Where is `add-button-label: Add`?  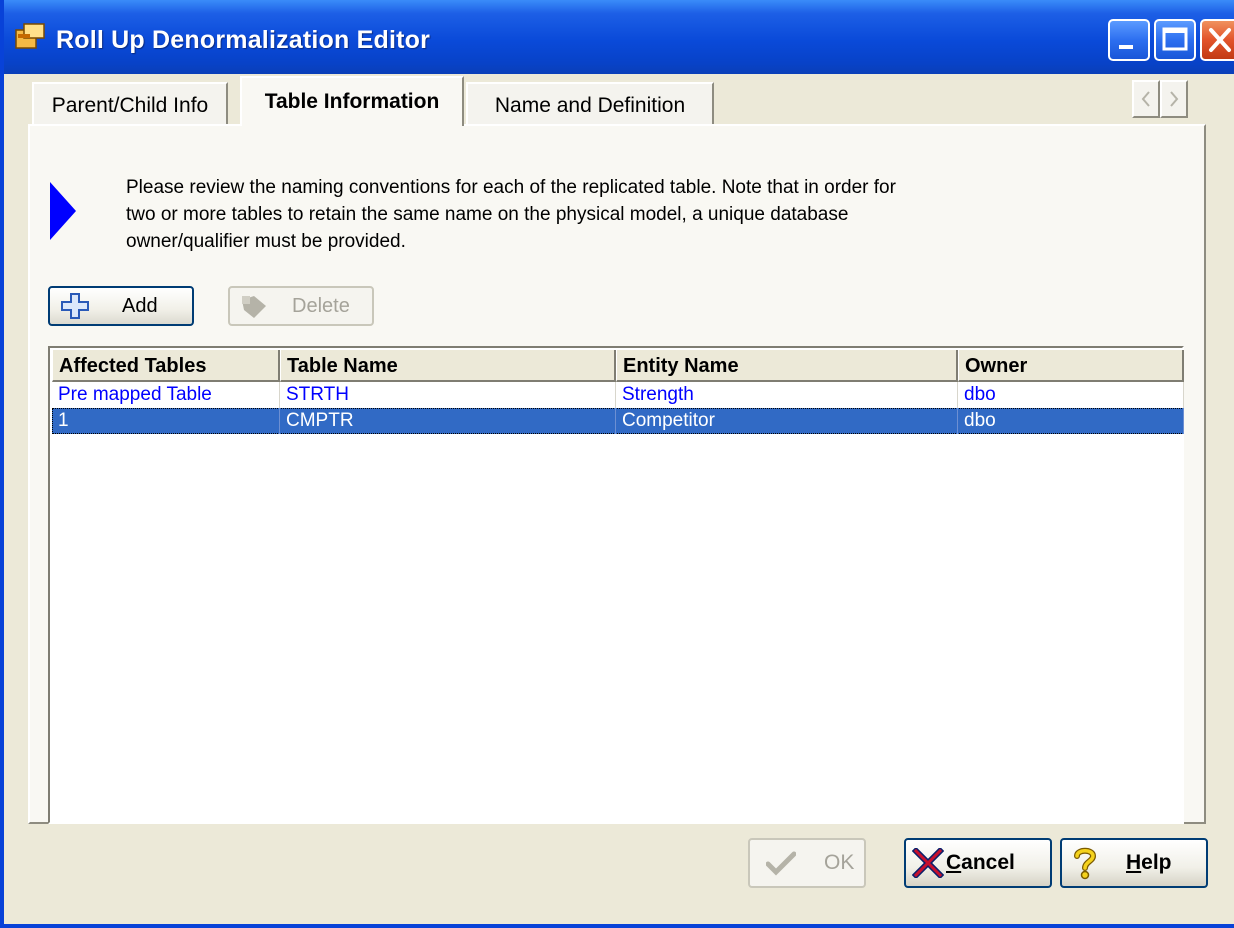 add-button-label: Add is located at coordinates (140, 306).